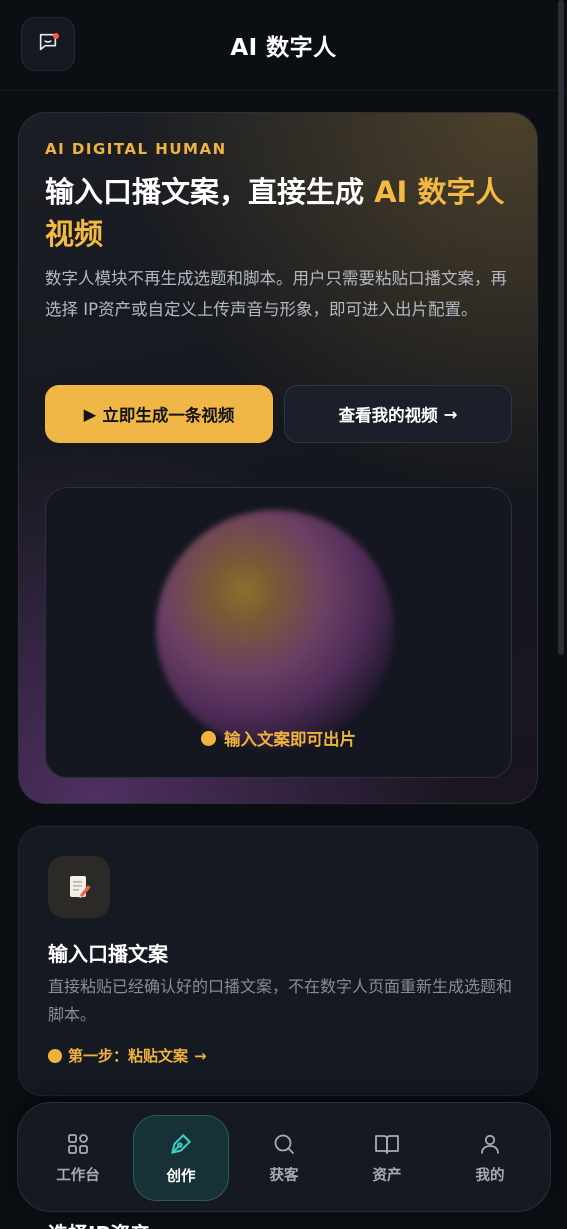 This screenshot has height=1229, width=567. I want to click on nav-item-acquire: 获客, so click(284, 1158).